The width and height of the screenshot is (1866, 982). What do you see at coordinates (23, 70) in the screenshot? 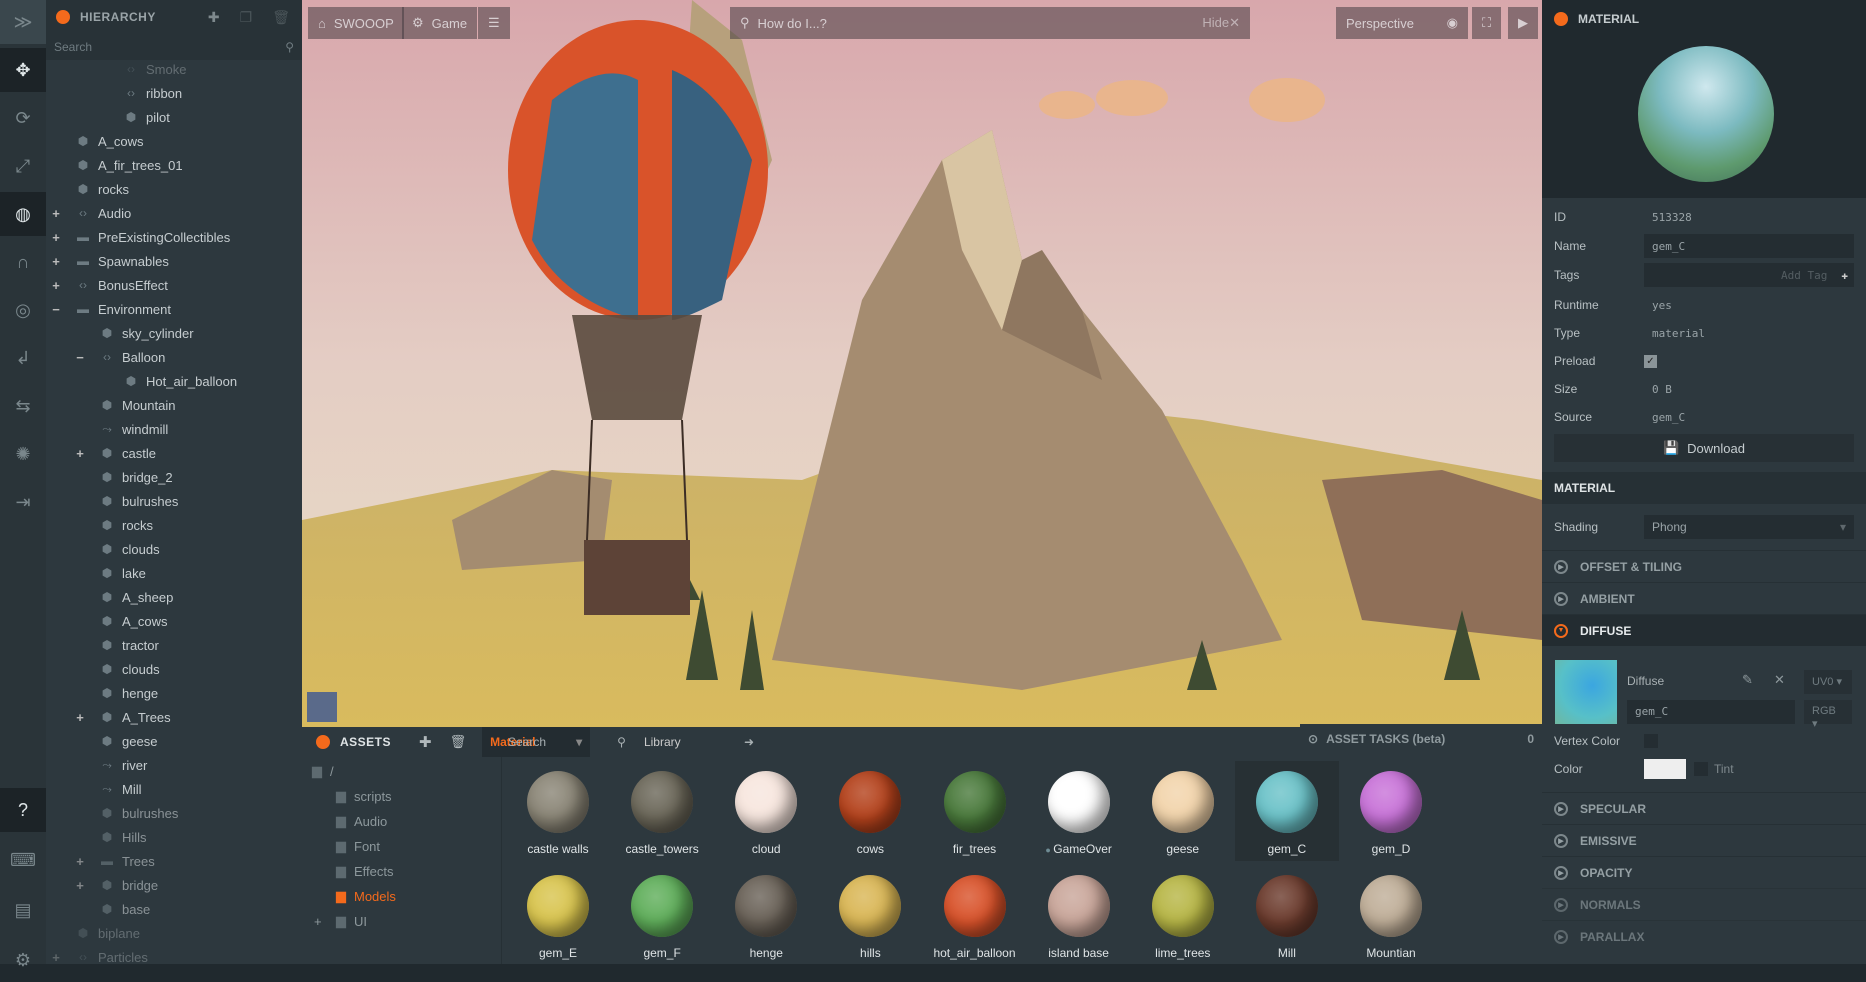
I see `translate-icon: ✥` at bounding box center [23, 70].